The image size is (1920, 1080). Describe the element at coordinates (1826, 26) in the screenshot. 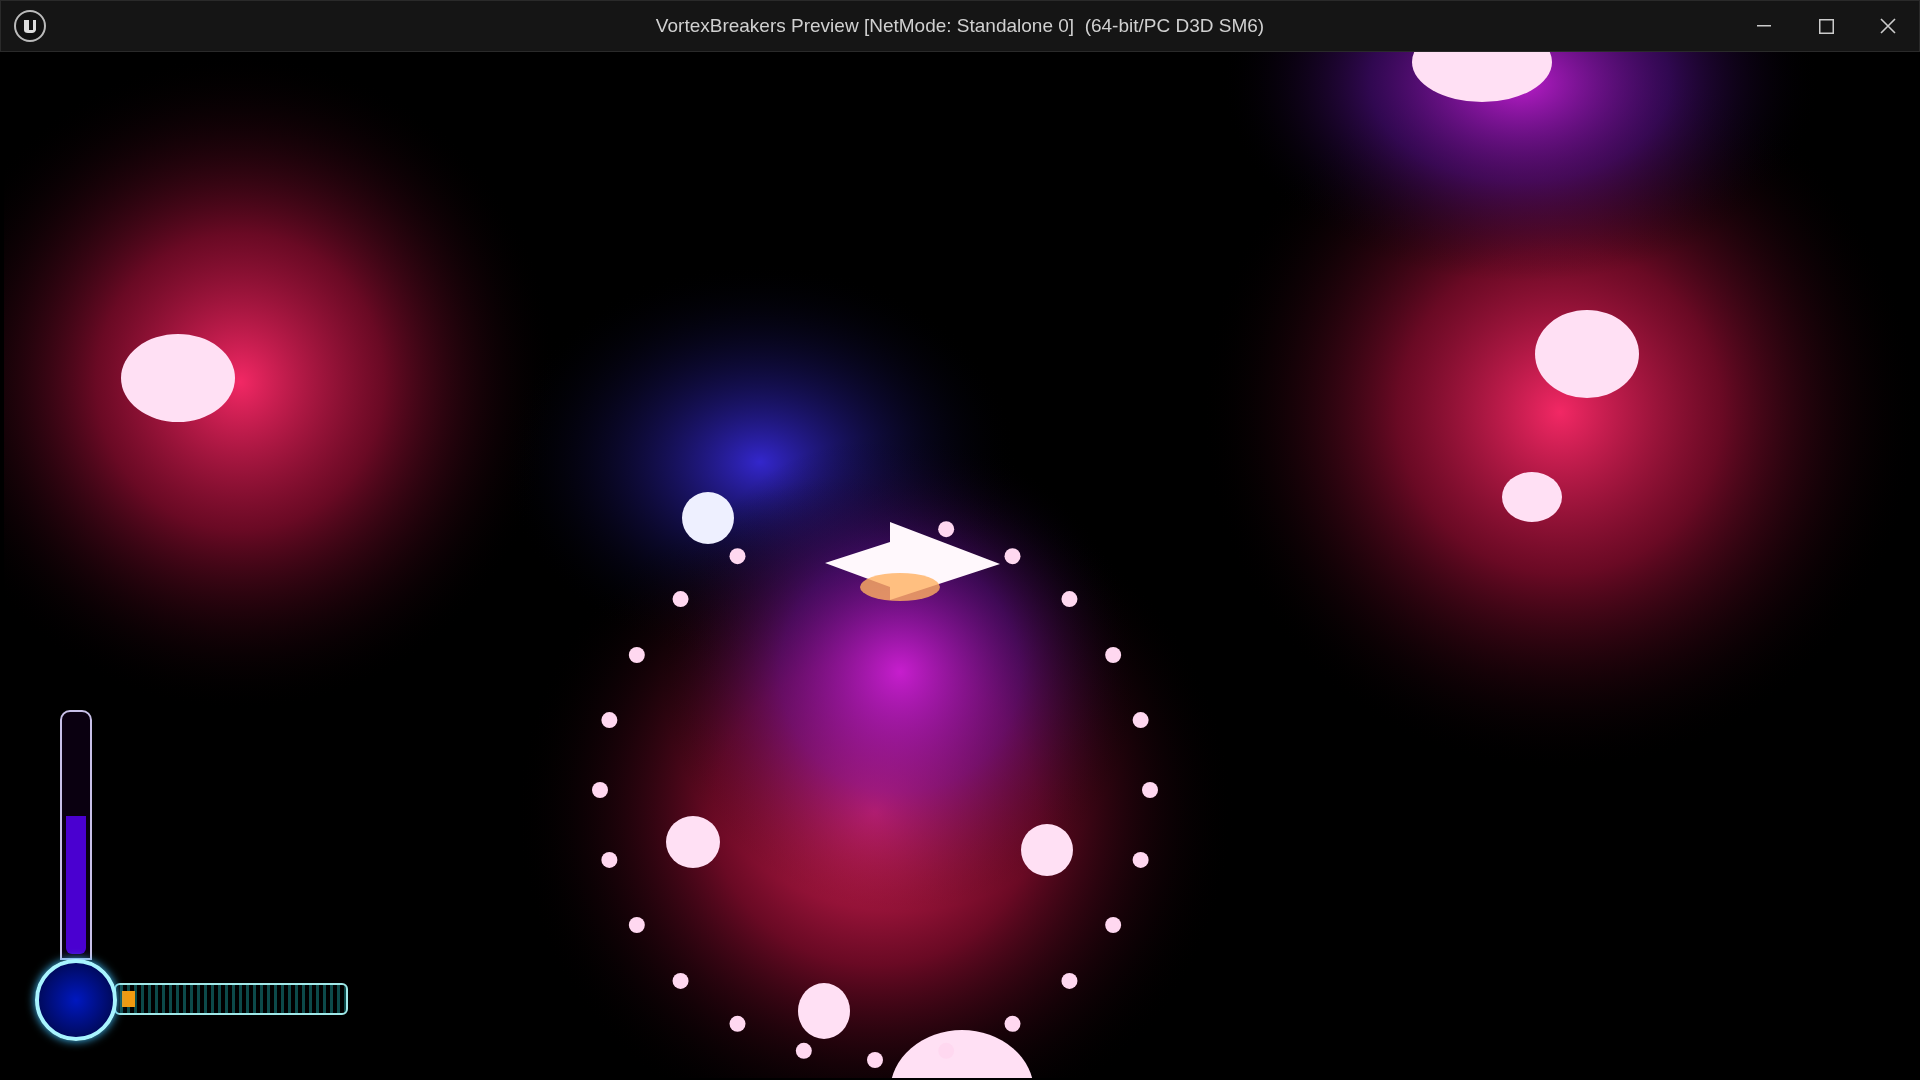

I see `maximize-icon` at that location.